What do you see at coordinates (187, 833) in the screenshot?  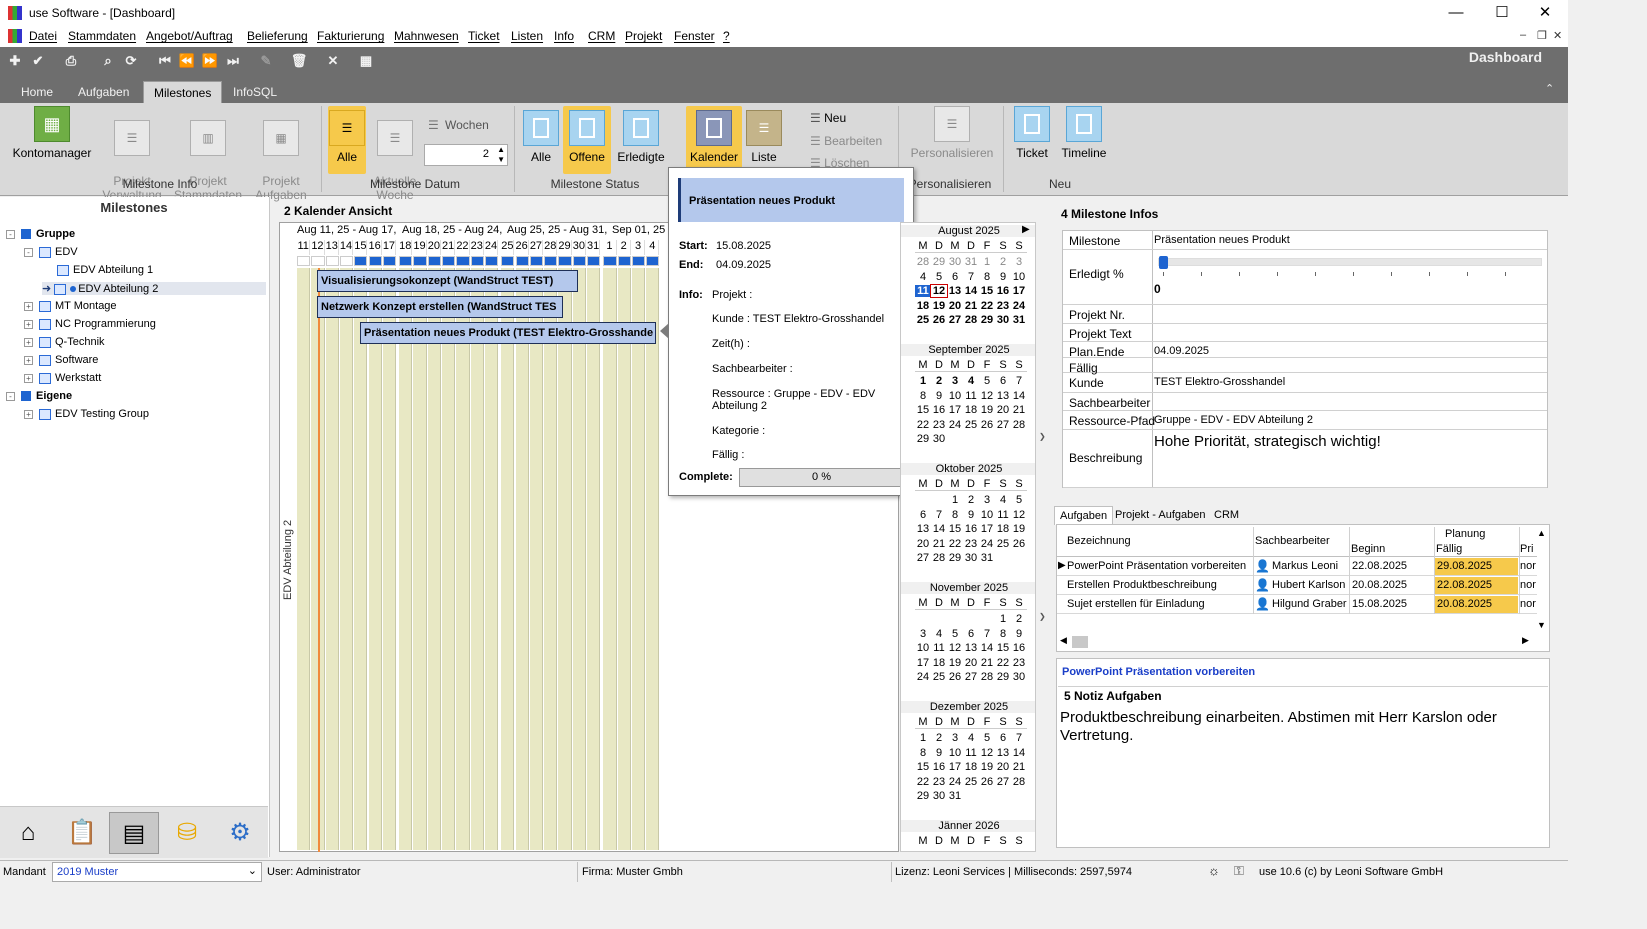 I see `database-icon: ⛁` at bounding box center [187, 833].